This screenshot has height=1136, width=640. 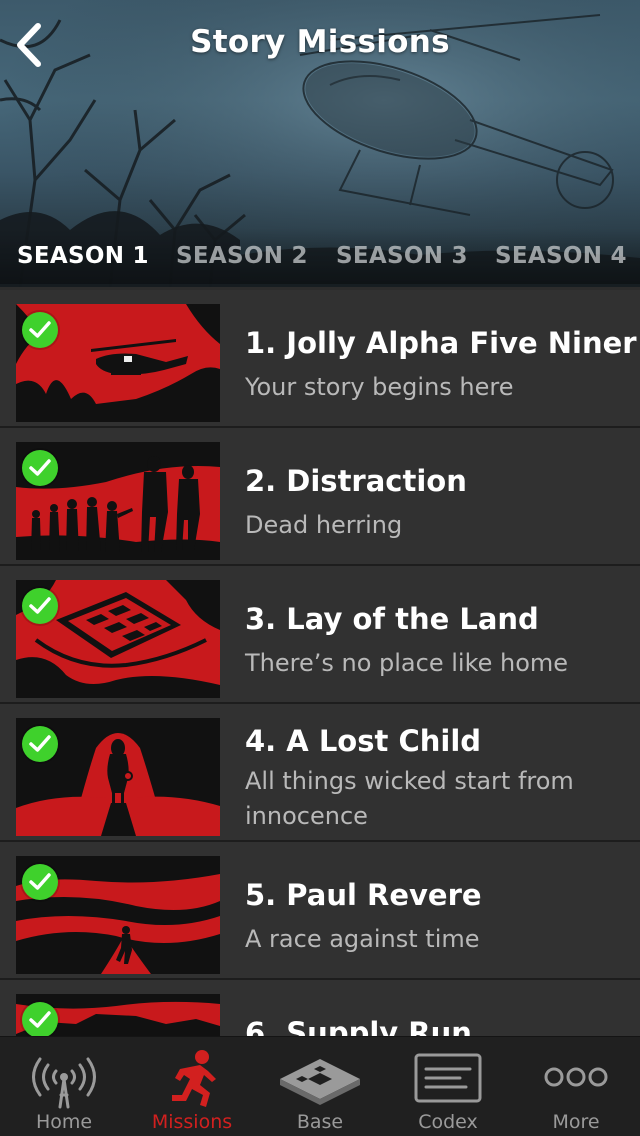 What do you see at coordinates (576, 1122) in the screenshot?
I see `tab-label: More` at bounding box center [576, 1122].